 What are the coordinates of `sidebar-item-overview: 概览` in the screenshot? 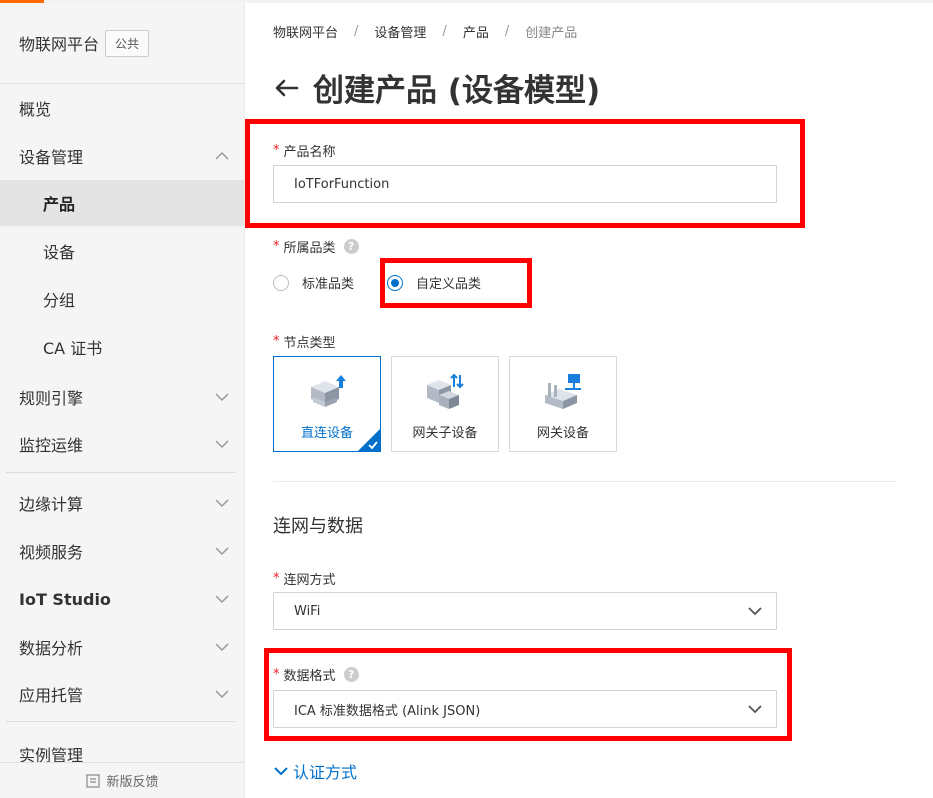 It's located at (122, 108).